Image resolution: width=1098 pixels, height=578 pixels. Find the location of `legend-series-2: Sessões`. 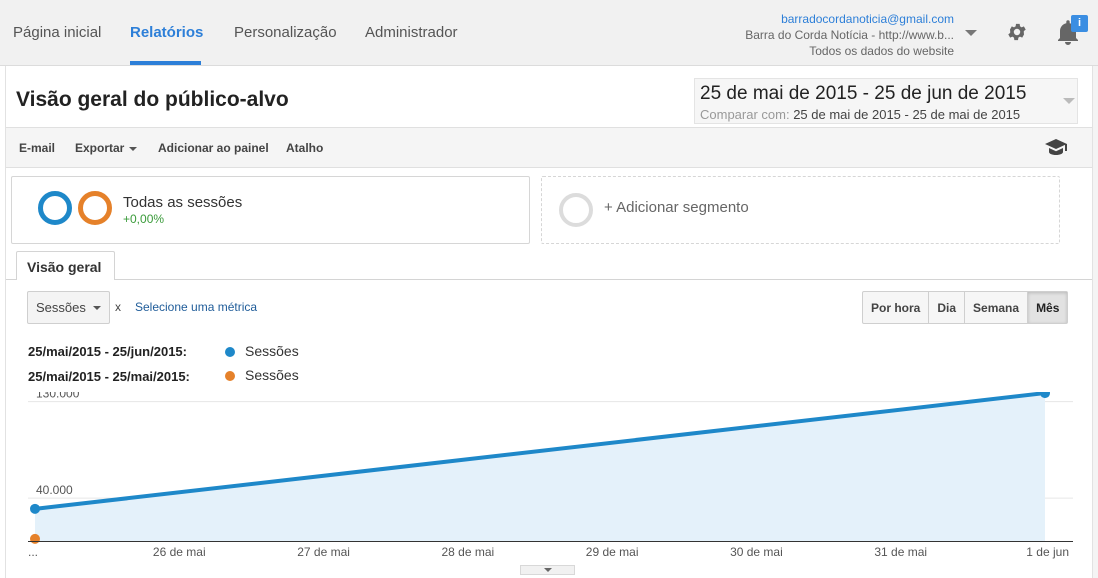

legend-series-2: Sessões is located at coordinates (272, 375).